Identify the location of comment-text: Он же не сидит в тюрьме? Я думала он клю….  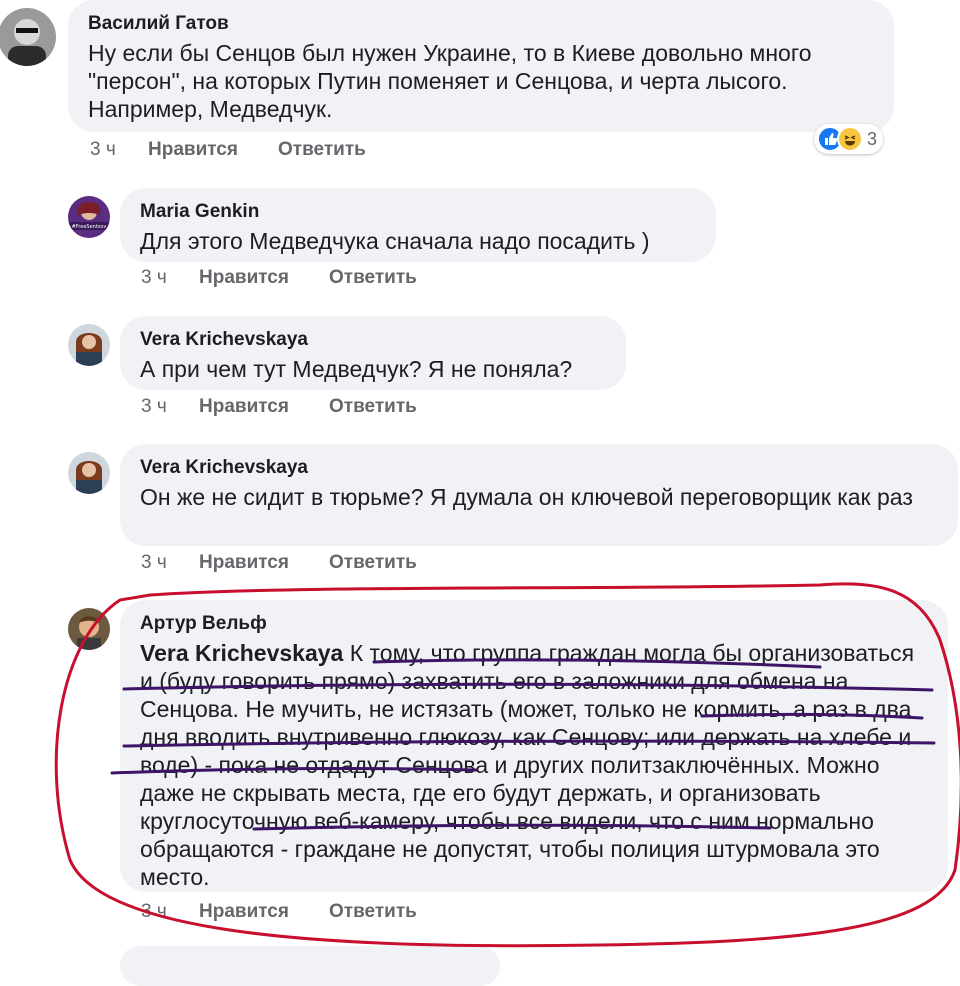
(526, 497).